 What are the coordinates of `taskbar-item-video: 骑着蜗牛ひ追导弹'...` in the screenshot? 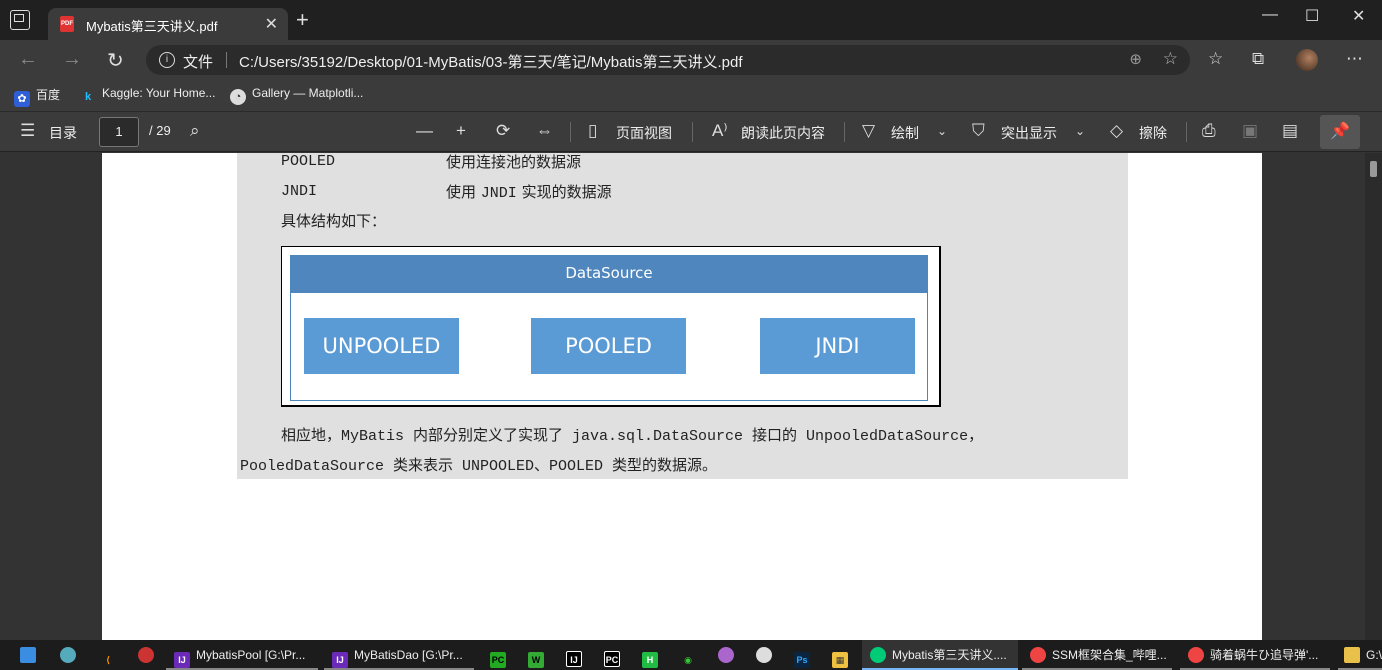 It's located at (1255, 655).